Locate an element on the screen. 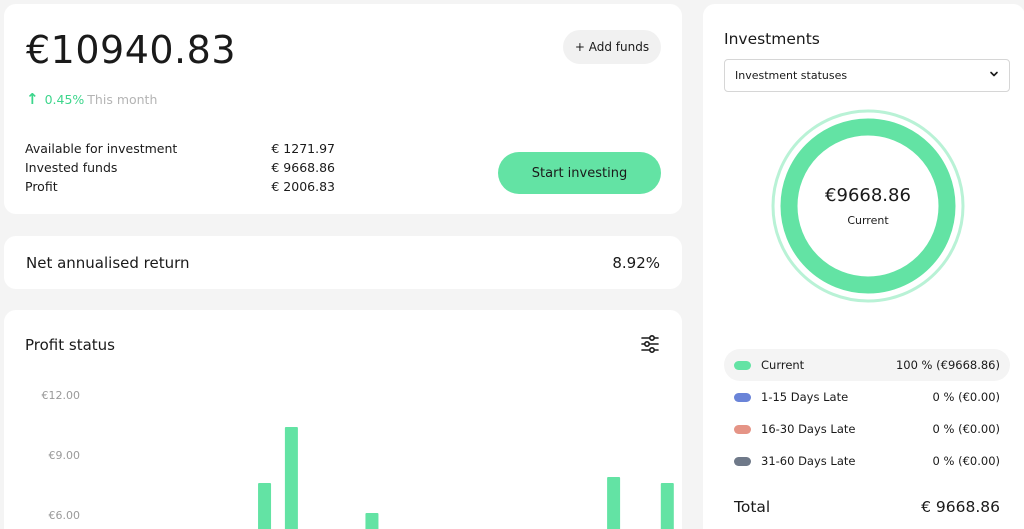 The width and height of the screenshot is (1024, 529). arrow-up-icon: ↑ is located at coordinates (32, 99).